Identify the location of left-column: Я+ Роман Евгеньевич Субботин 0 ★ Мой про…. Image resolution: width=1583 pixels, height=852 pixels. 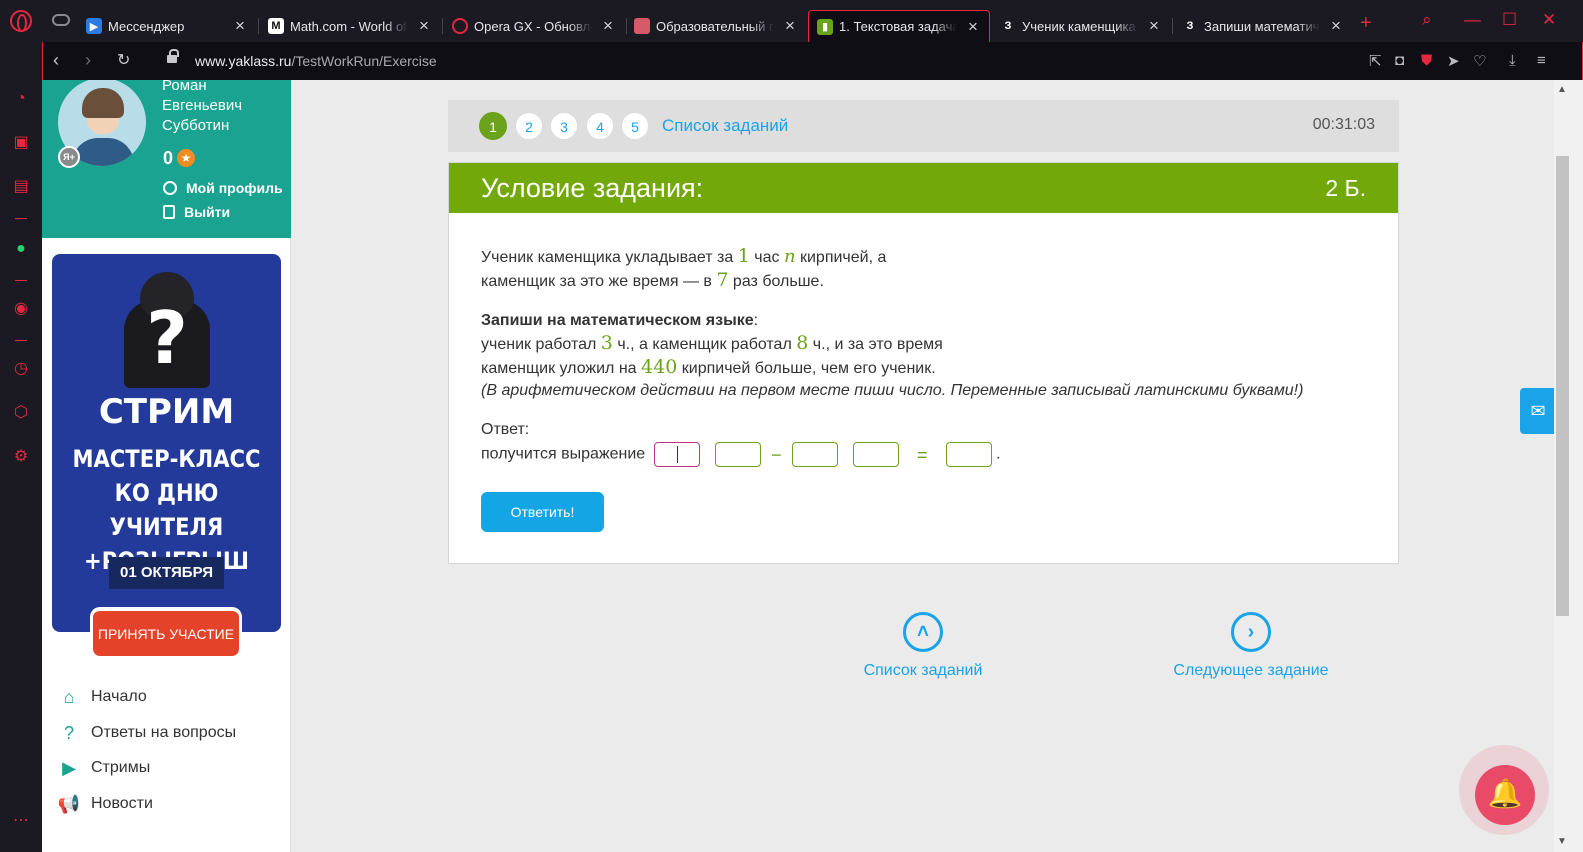
(166, 466).